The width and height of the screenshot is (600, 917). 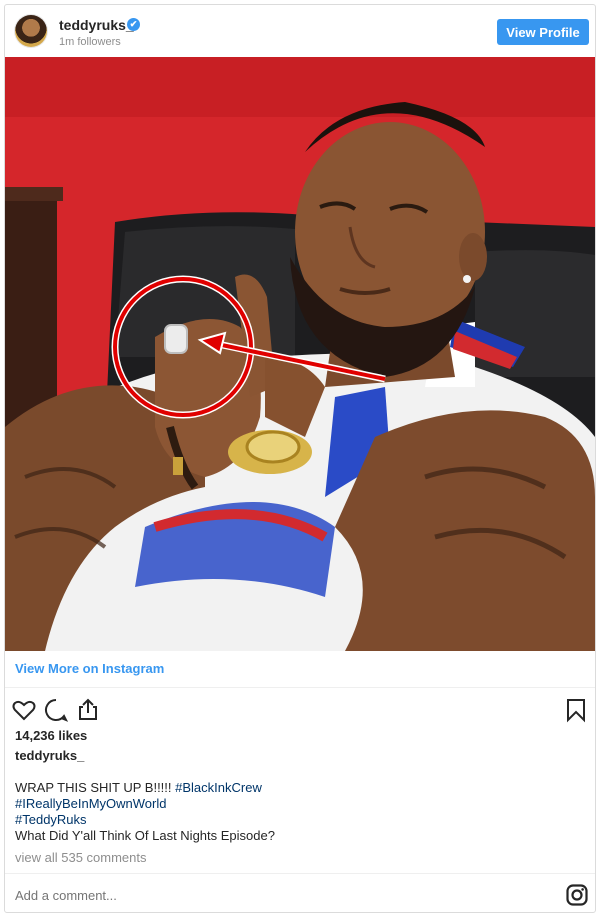 What do you see at coordinates (56, 710) in the screenshot?
I see `comment-icon` at bounding box center [56, 710].